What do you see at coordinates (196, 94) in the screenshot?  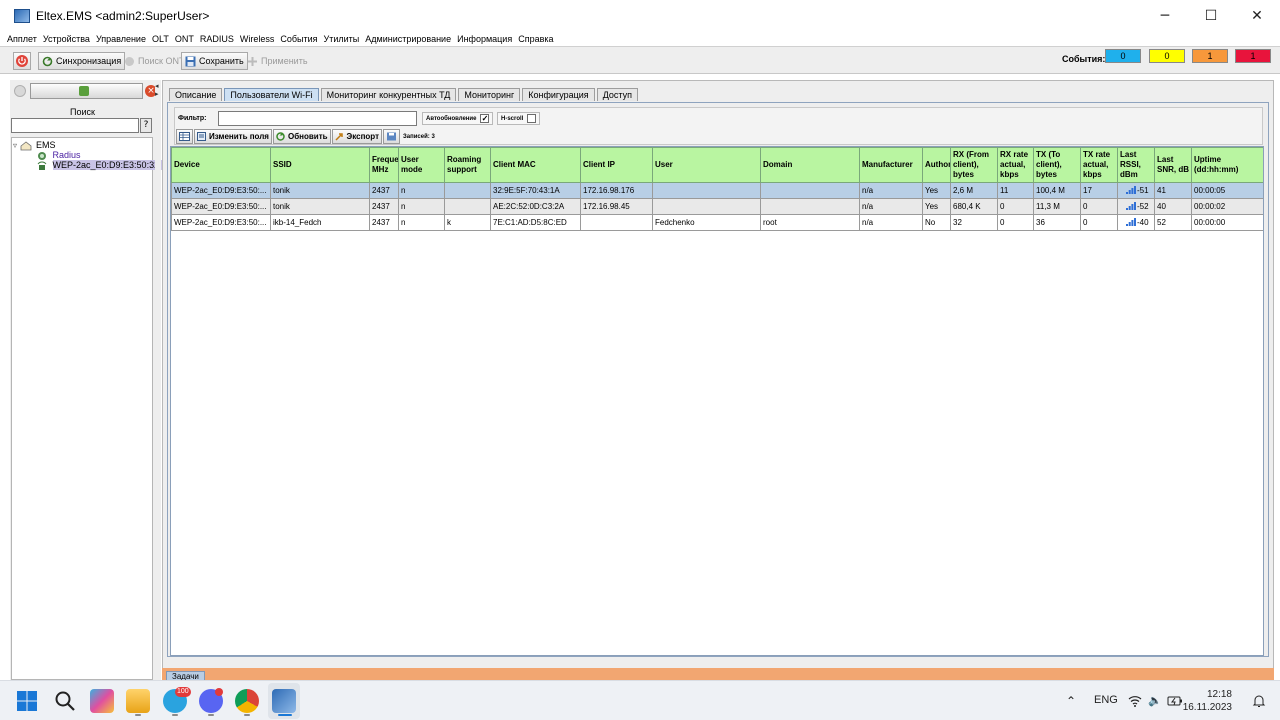 I see `tab-description: Описание` at bounding box center [196, 94].